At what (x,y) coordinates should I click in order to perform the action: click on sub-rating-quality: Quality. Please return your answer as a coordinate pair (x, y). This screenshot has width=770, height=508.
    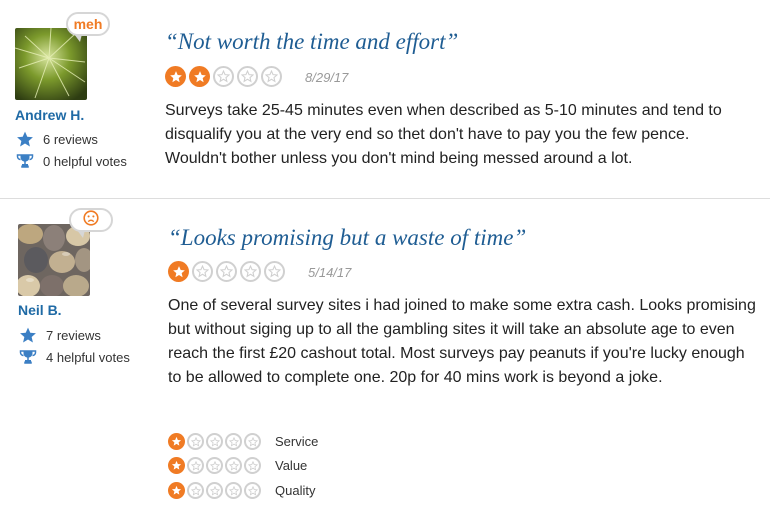
    Looking at the image, I should click on (241, 490).